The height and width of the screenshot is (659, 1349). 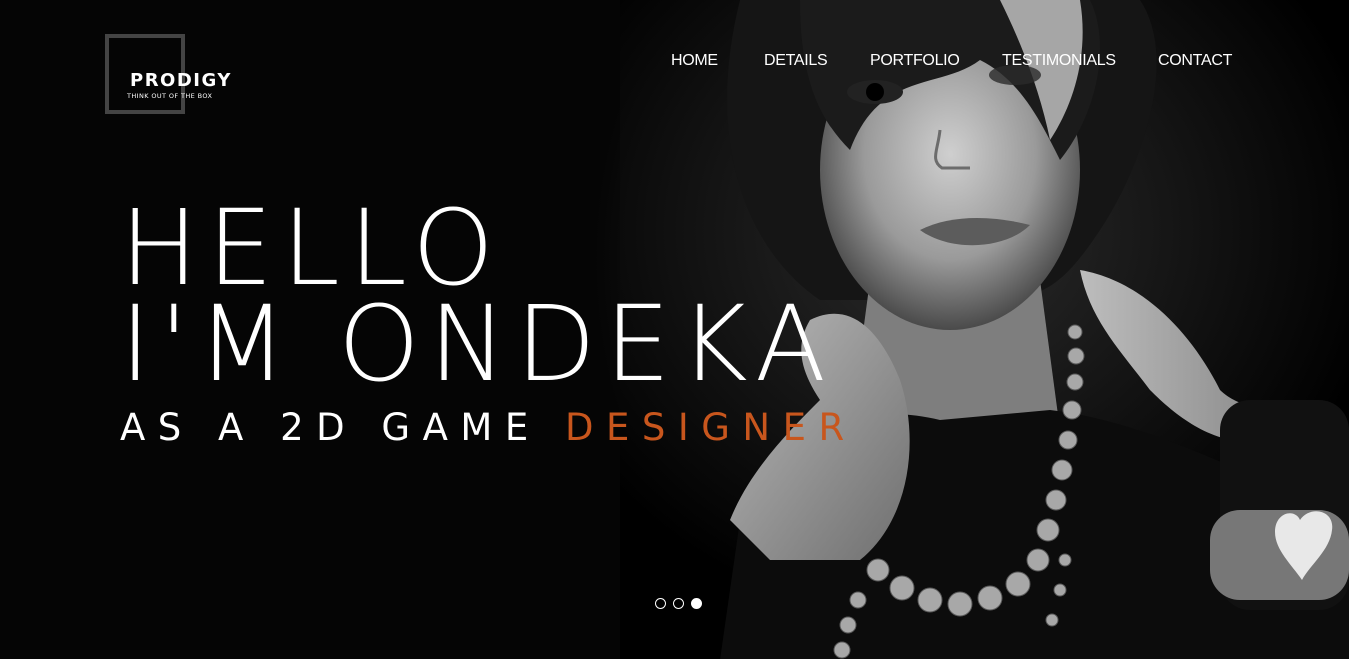 I want to click on hero-subtitle-prefix: AS A 2D GAME, so click(x=342, y=427).